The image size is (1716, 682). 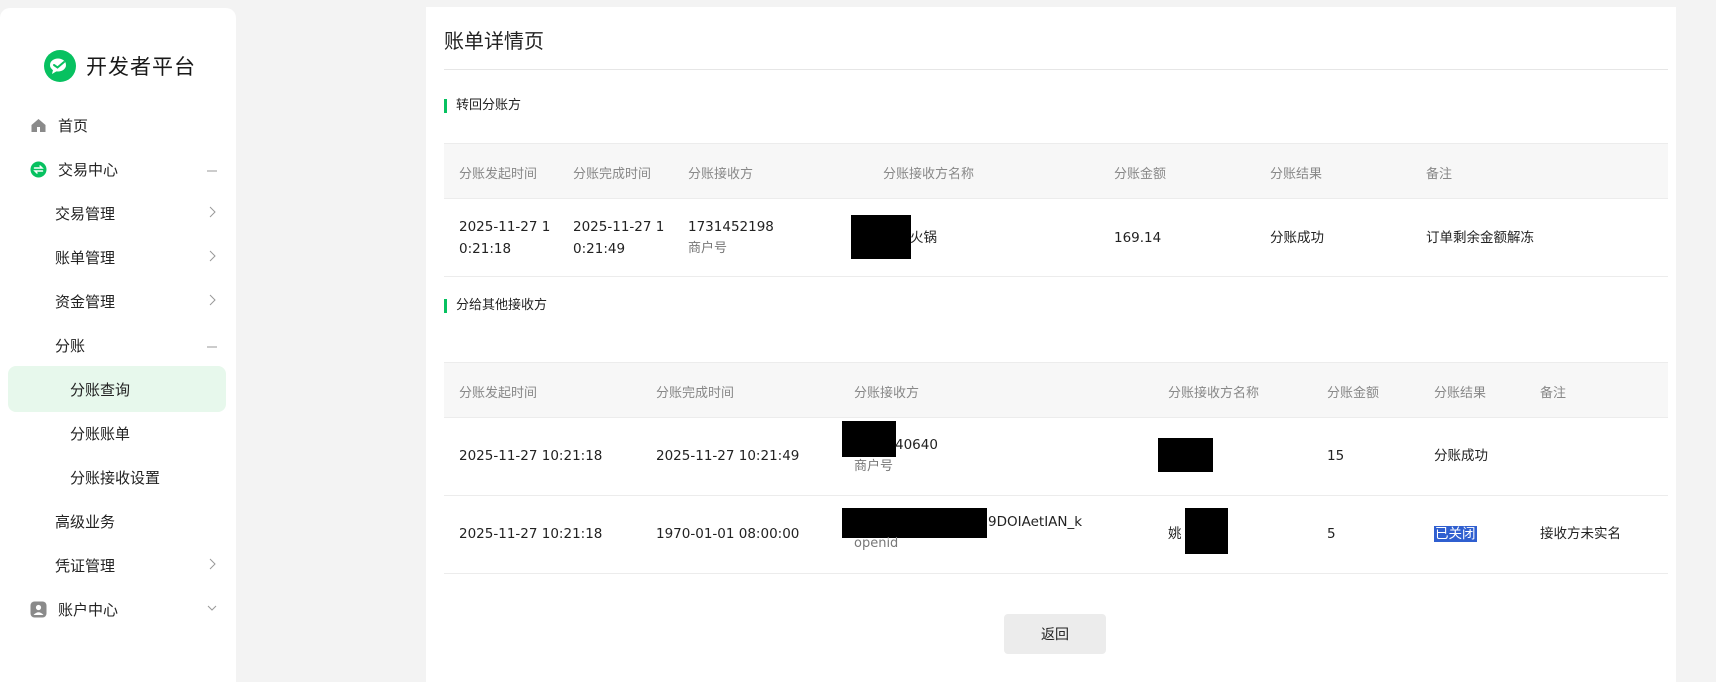 I want to click on sidebar-item-label: 首页, so click(x=73, y=125).